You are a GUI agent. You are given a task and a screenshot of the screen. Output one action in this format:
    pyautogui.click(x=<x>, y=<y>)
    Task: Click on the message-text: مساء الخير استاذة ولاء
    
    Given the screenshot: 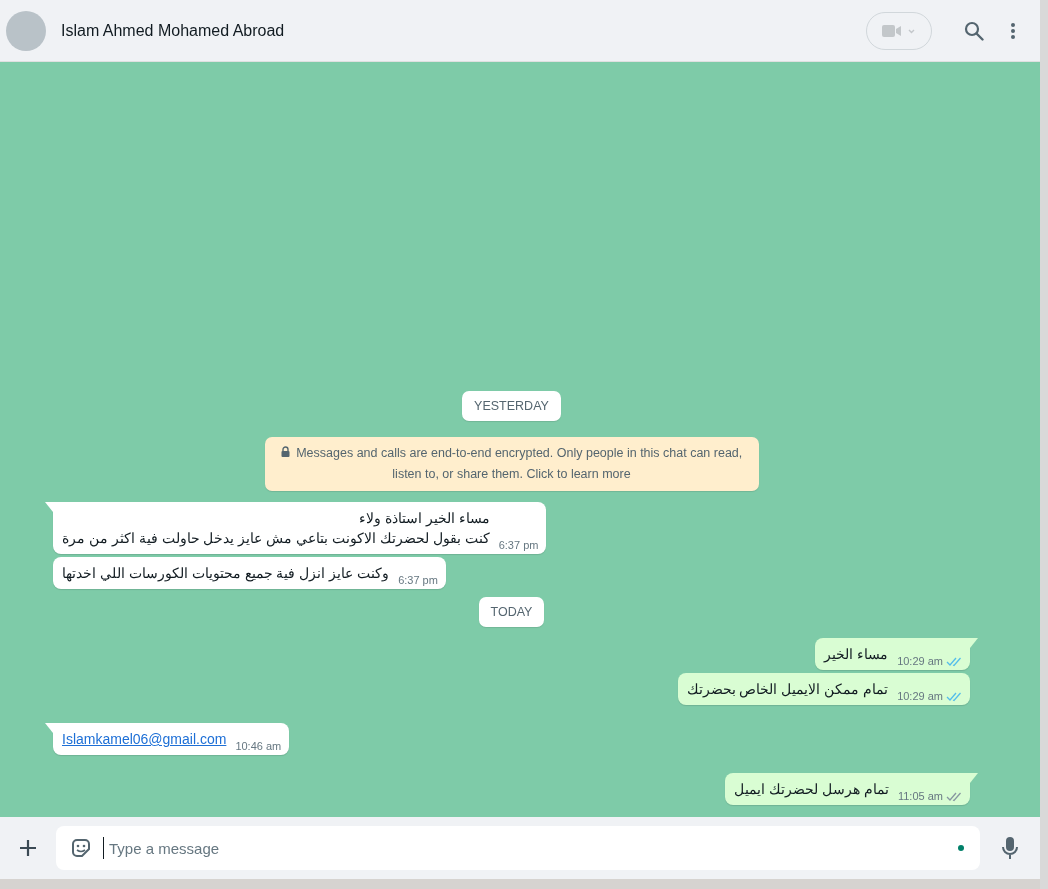 What is the action you would take?
    pyautogui.click(x=424, y=518)
    